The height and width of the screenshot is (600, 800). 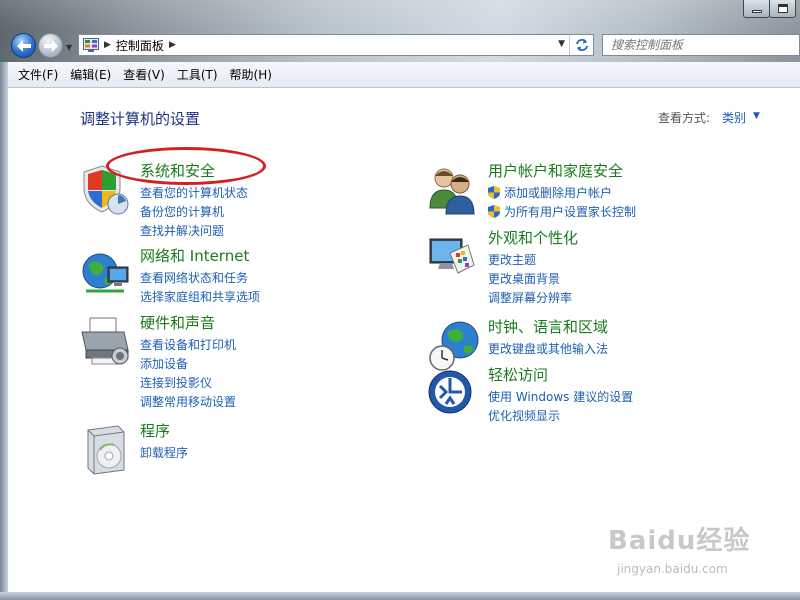 I want to click on category-title: 时钟、语言和区域, so click(x=548, y=326).